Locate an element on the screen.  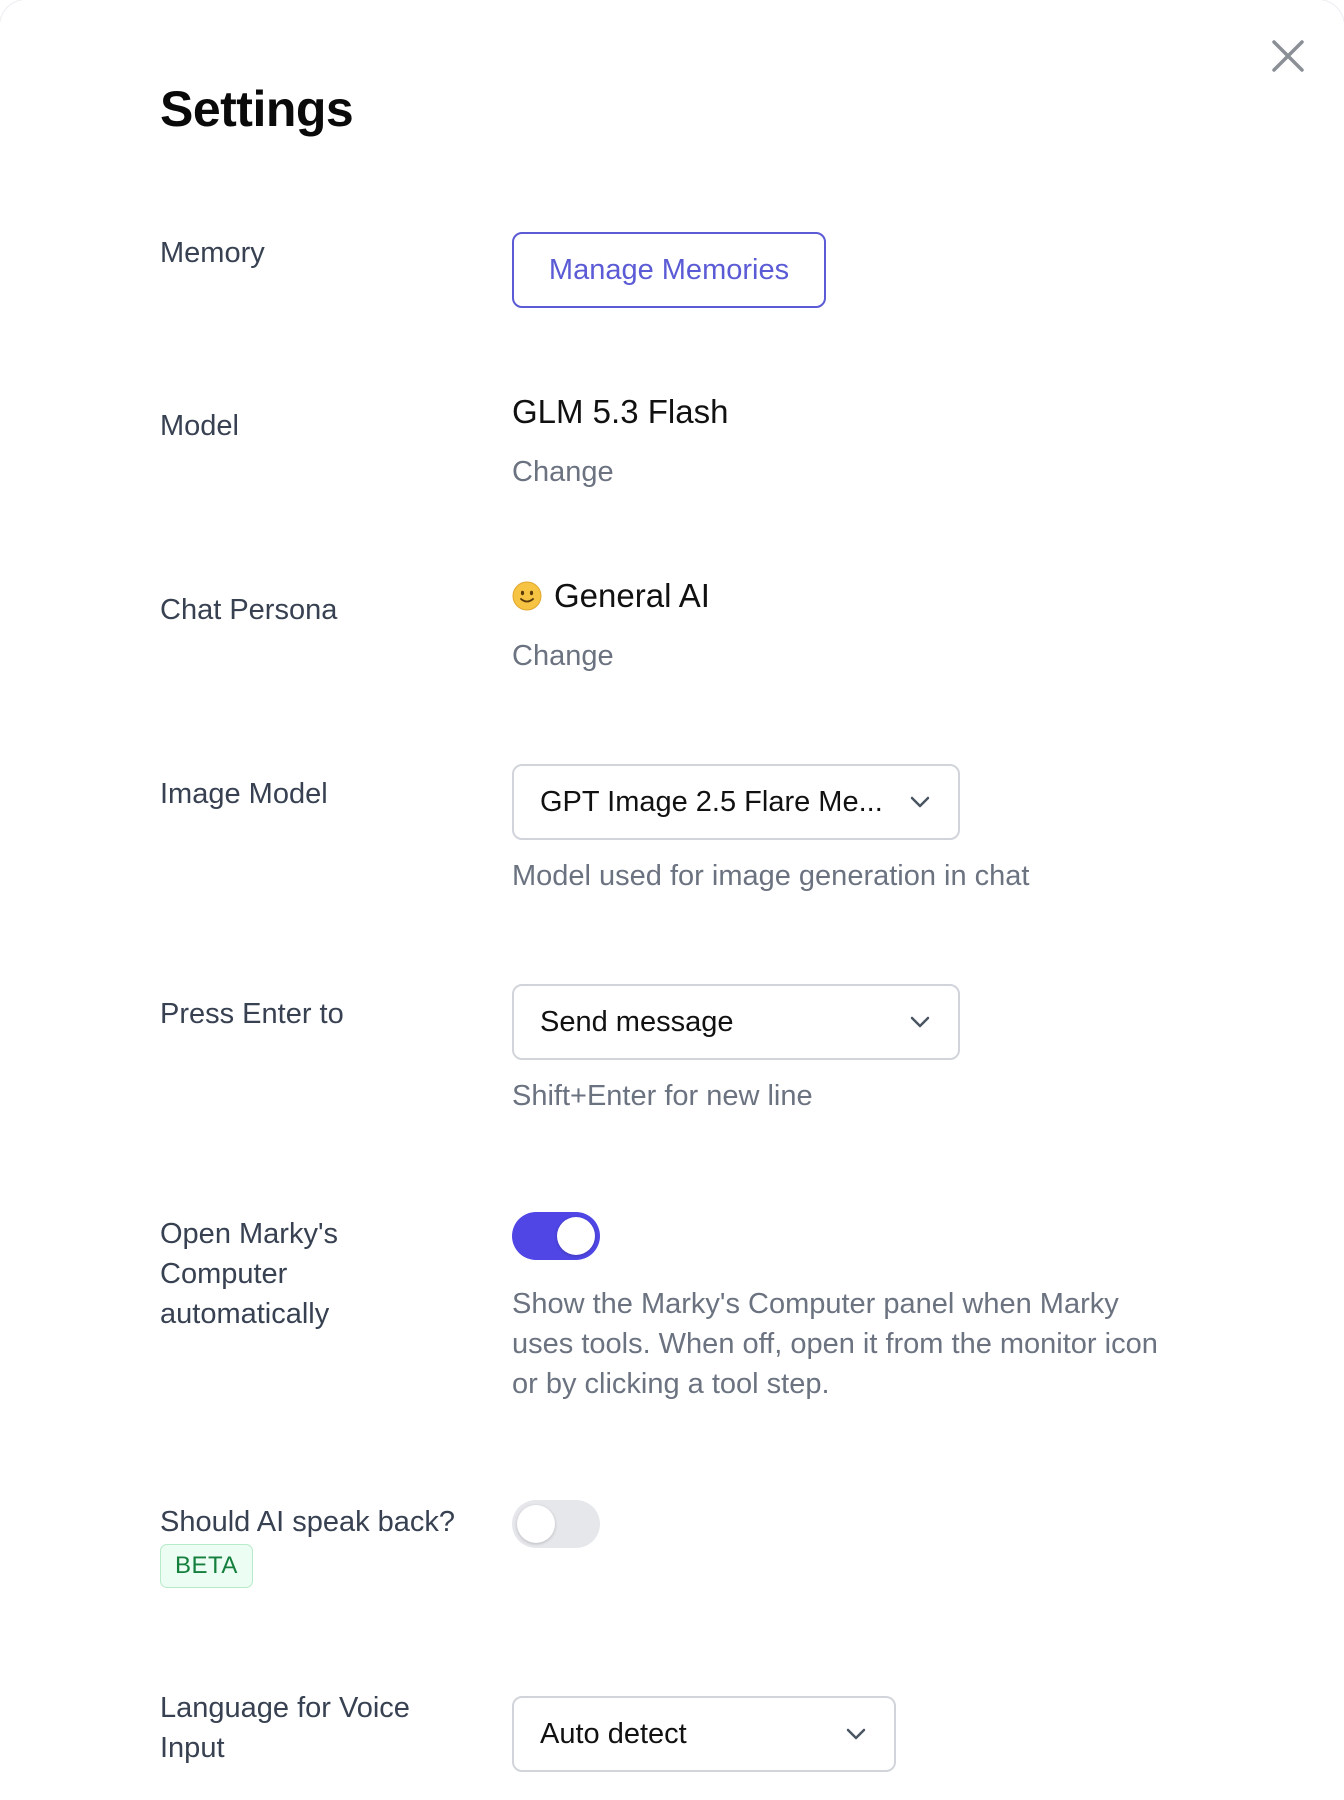
voice-language-label: Language for Voice Input is located at coordinates (320, 1728).